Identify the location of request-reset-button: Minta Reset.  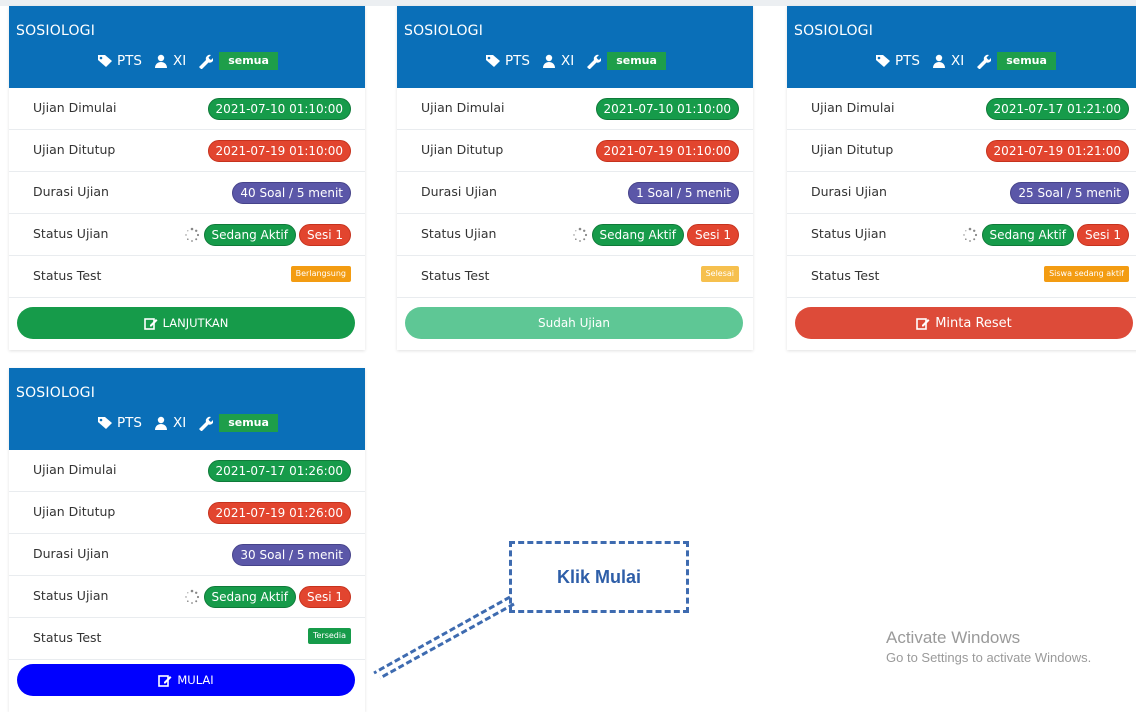
(964, 323).